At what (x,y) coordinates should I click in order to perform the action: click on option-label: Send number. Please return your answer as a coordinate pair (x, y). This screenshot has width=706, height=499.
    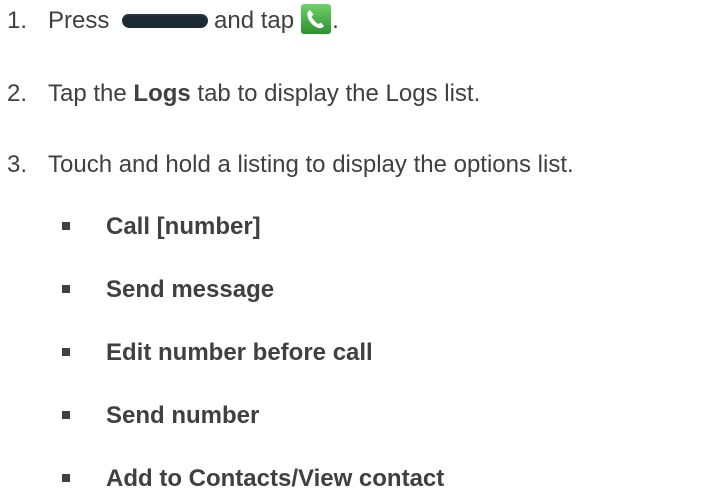
    Looking at the image, I should click on (183, 415).